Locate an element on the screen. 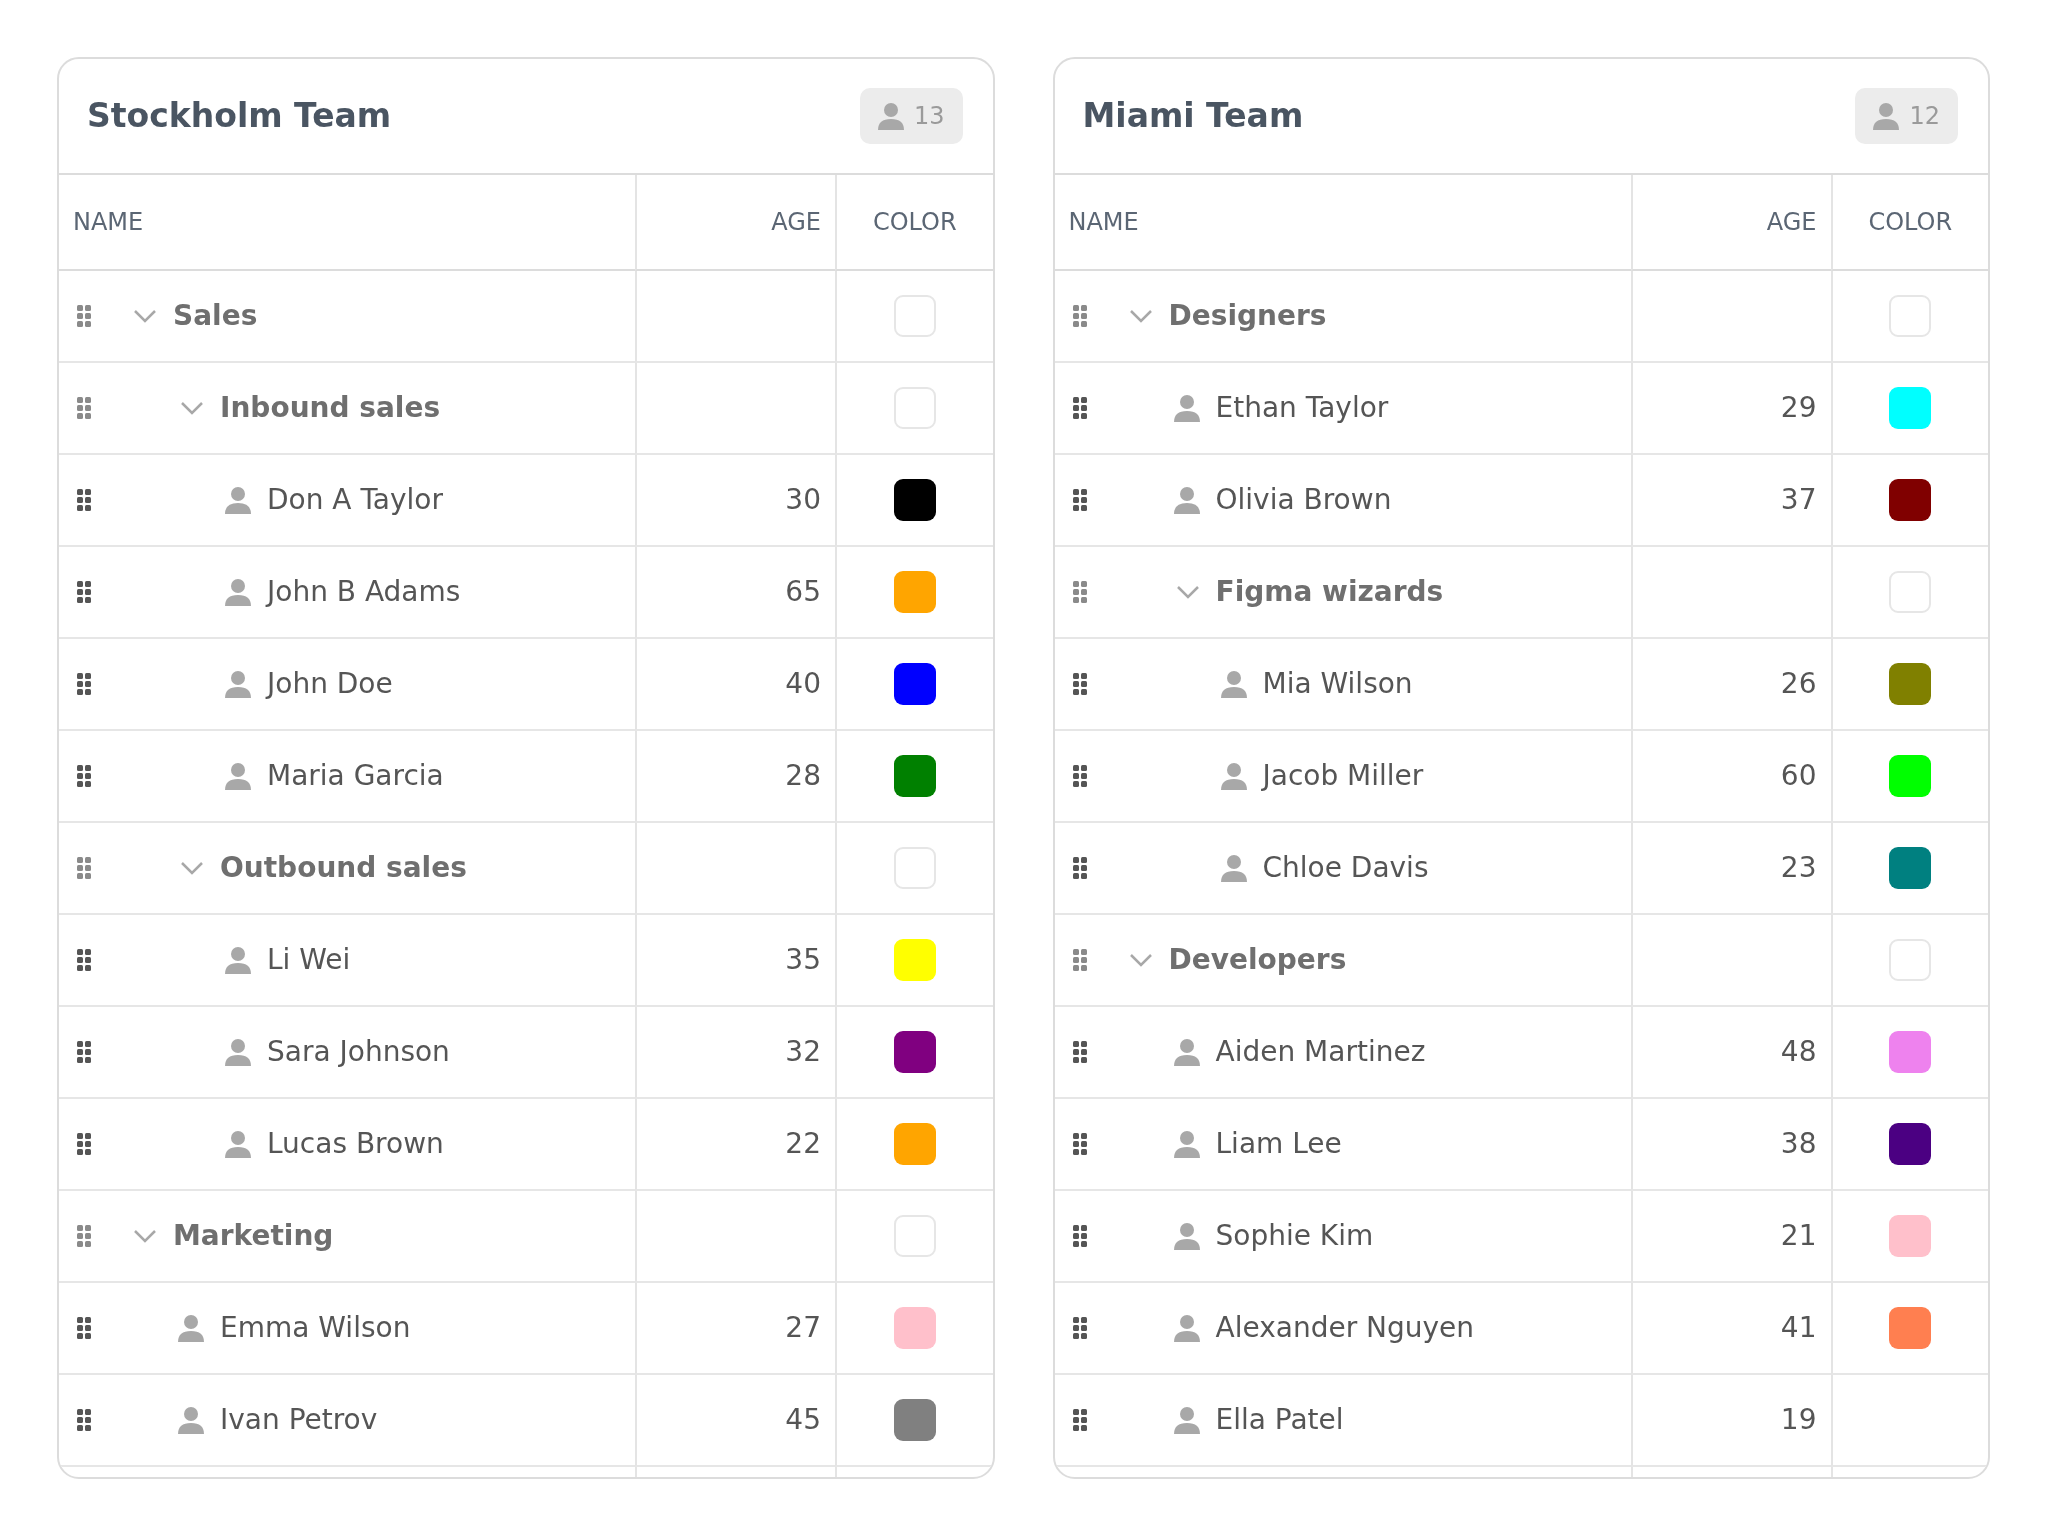  person-name: Lucas Brown is located at coordinates (355, 1144).